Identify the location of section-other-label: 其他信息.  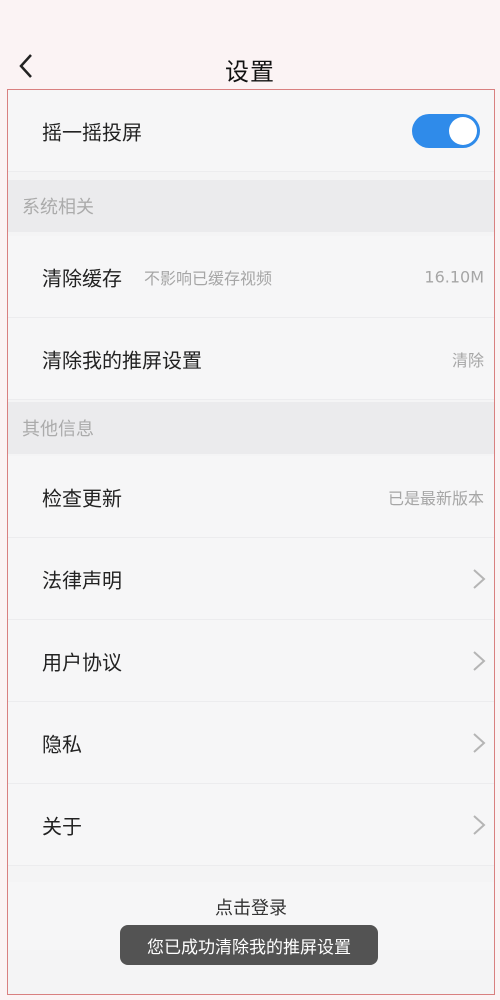
(58, 429).